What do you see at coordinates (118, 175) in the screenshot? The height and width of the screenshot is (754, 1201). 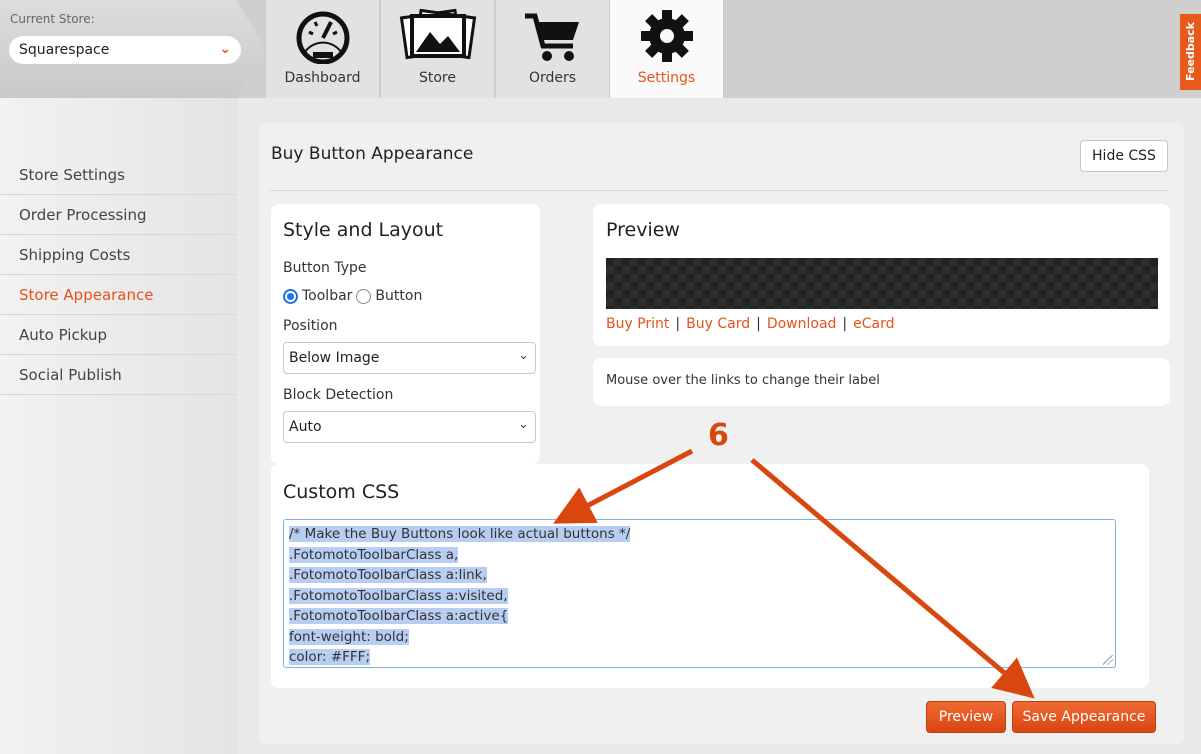 I see `sidebar-item-store-settings: Store Settings` at bounding box center [118, 175].